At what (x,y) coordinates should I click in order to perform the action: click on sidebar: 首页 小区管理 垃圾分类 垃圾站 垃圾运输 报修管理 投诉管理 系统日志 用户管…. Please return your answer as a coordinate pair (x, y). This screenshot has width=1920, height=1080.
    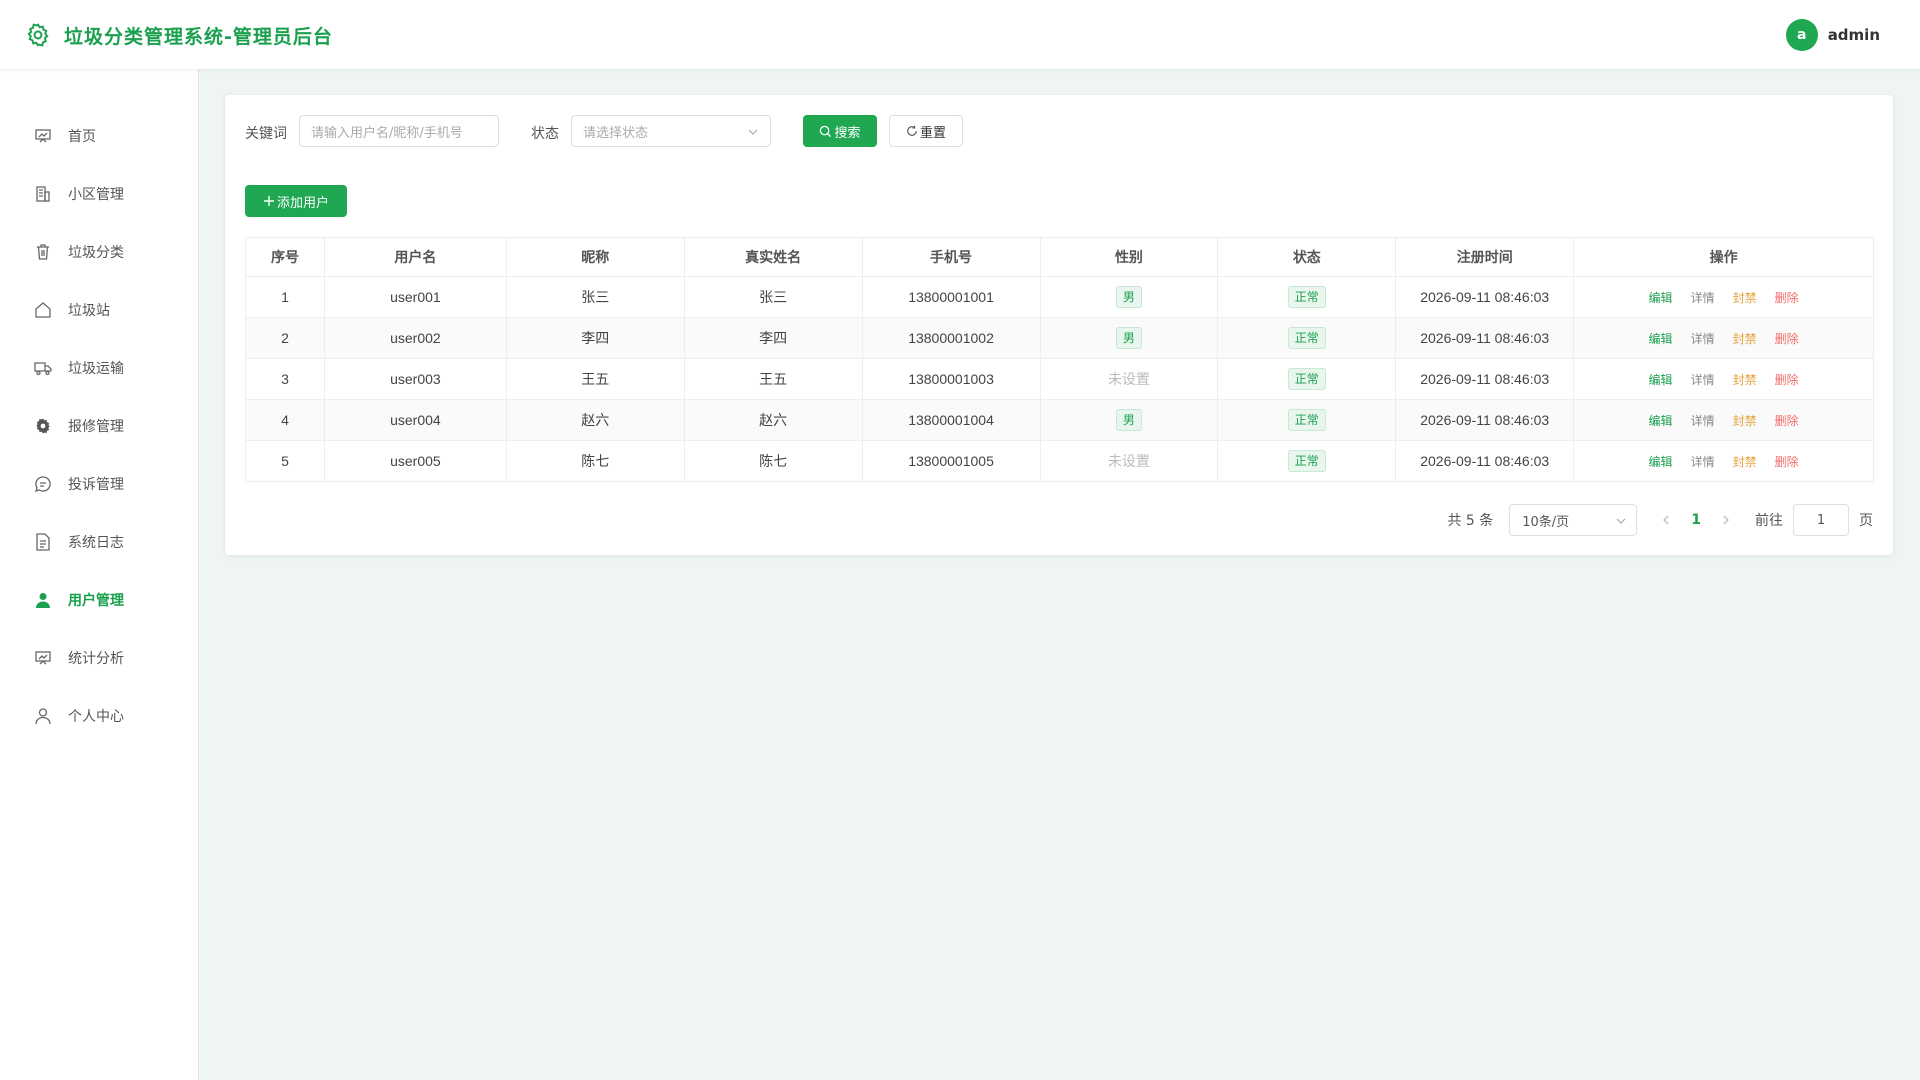
    Looking at the image, I should click on (99, 574).